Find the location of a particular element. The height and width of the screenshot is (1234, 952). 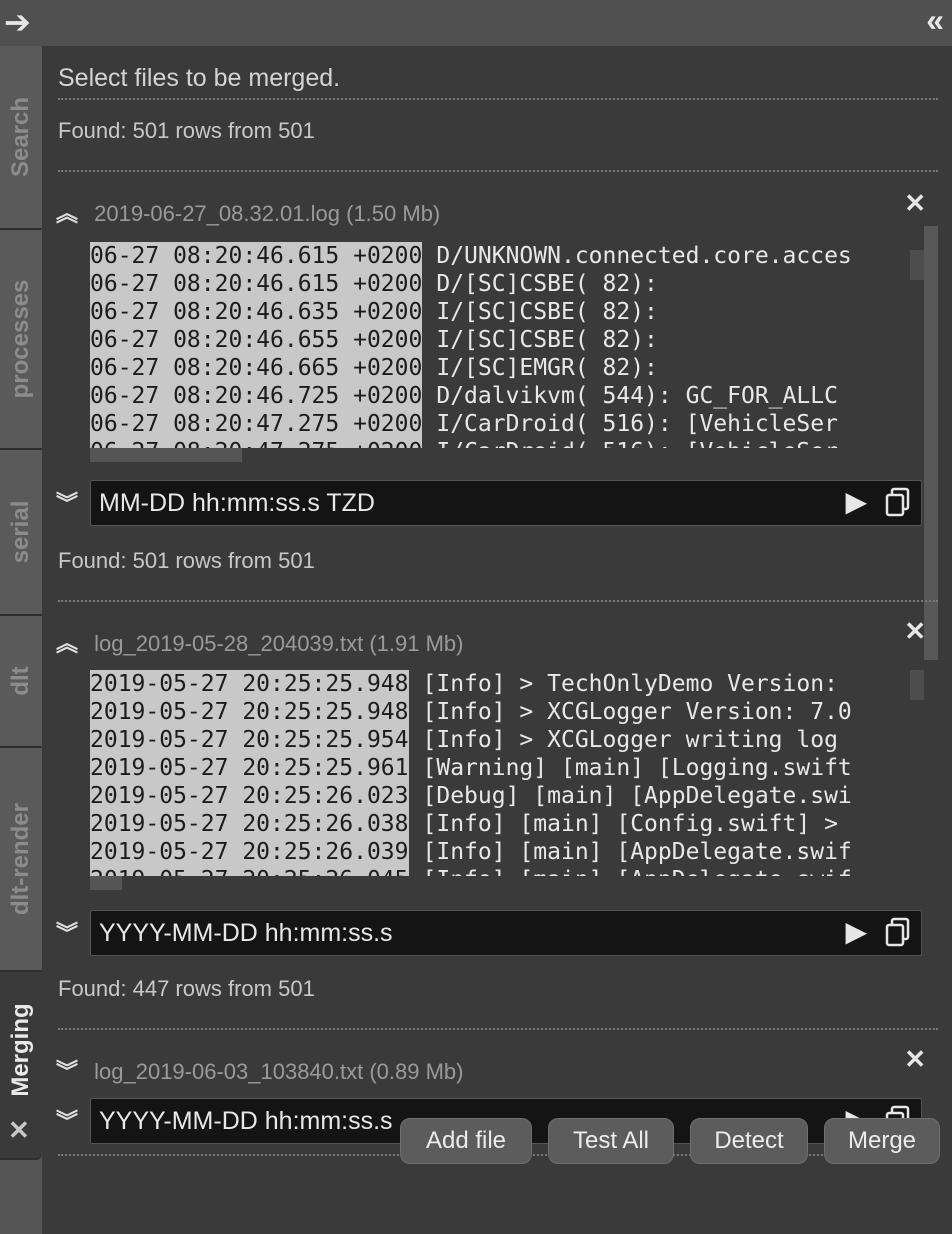

tab-label: Merging is located at coordinates (20, 1050).